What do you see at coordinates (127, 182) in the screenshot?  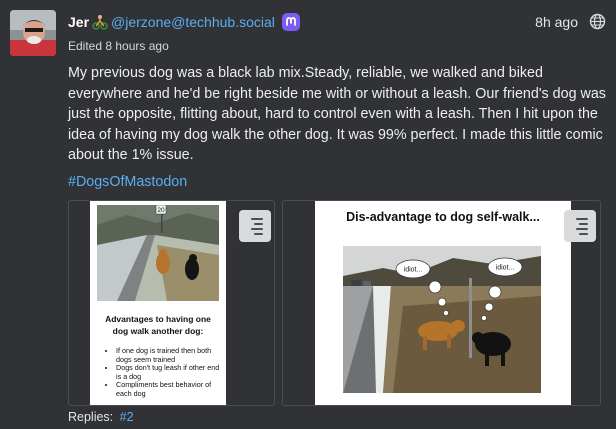 I see `hashtag-link: #DogsOfMastodon` at bounding box center [127, 182].